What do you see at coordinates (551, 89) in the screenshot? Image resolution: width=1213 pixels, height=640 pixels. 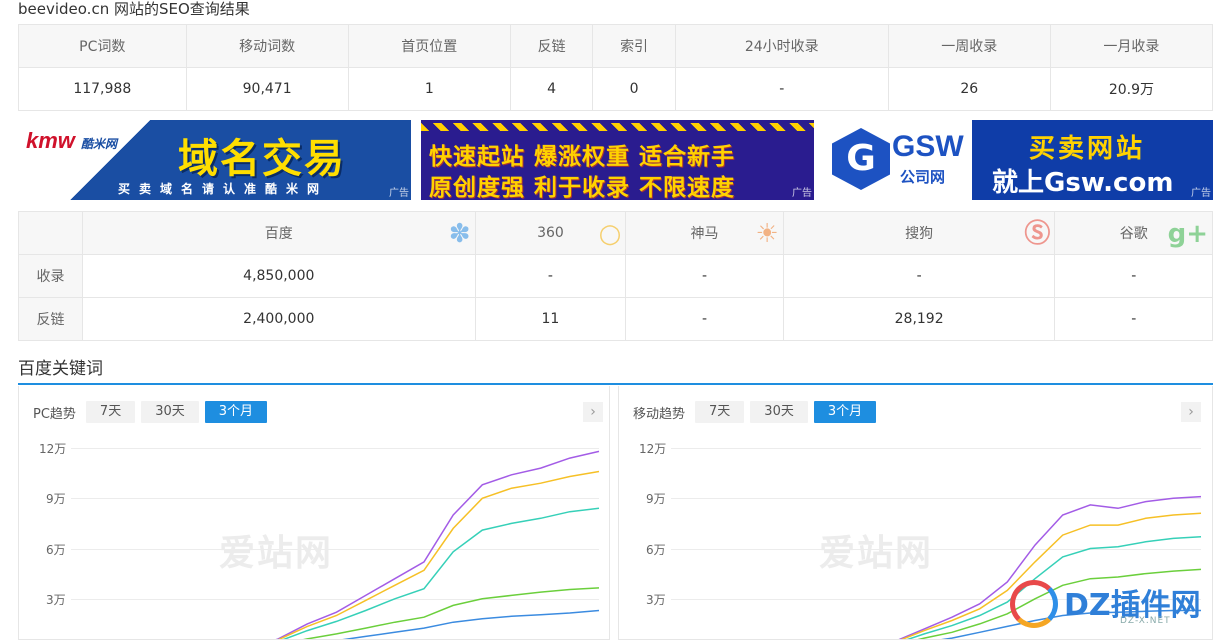 I see `value-backlinks: 4` at bounding box center [551, 89].